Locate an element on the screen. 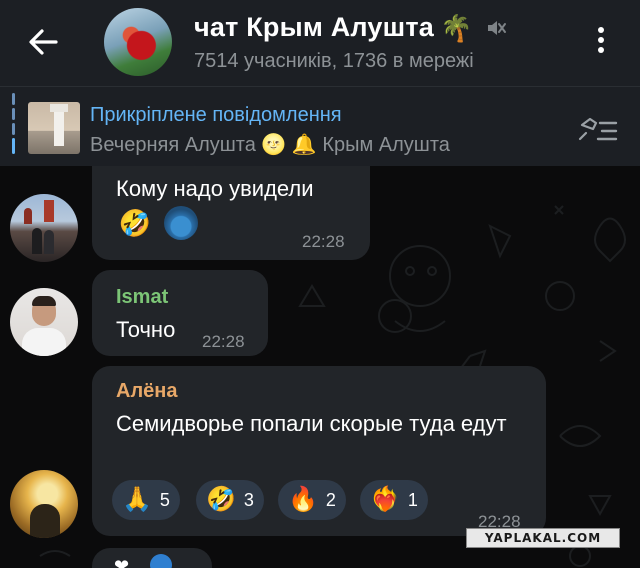  reaction-chip: ❤️‍🔥 1 is located at coordinates (394, 500).